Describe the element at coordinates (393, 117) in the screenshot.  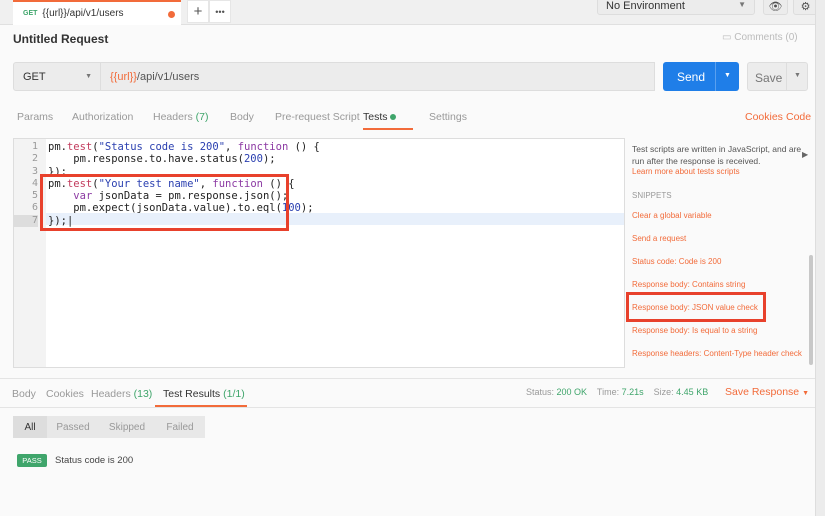
I see `tests-indicator-dot` at that location.